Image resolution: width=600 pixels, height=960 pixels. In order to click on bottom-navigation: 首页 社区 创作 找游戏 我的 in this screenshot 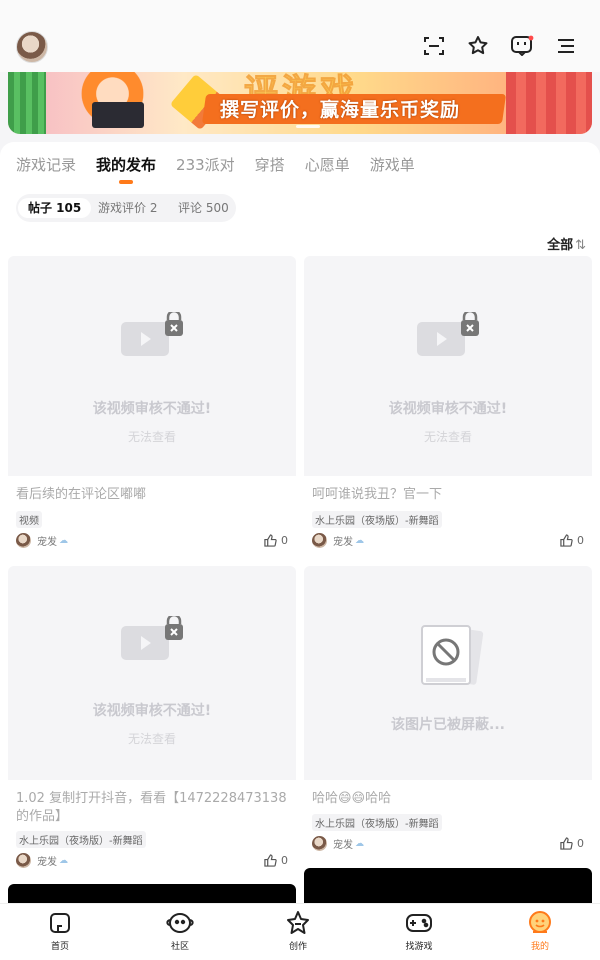, I will do `click(300, 931)`.